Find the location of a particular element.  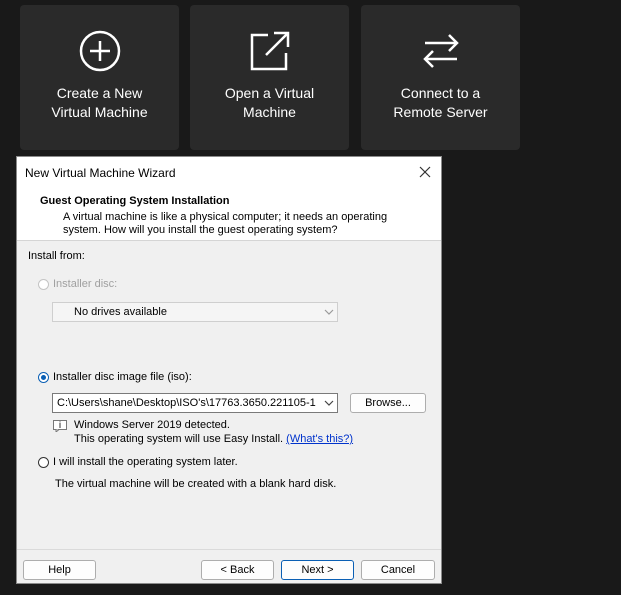

iso-label: Installer disc image file (iso): is located at coordinates (122, 377).